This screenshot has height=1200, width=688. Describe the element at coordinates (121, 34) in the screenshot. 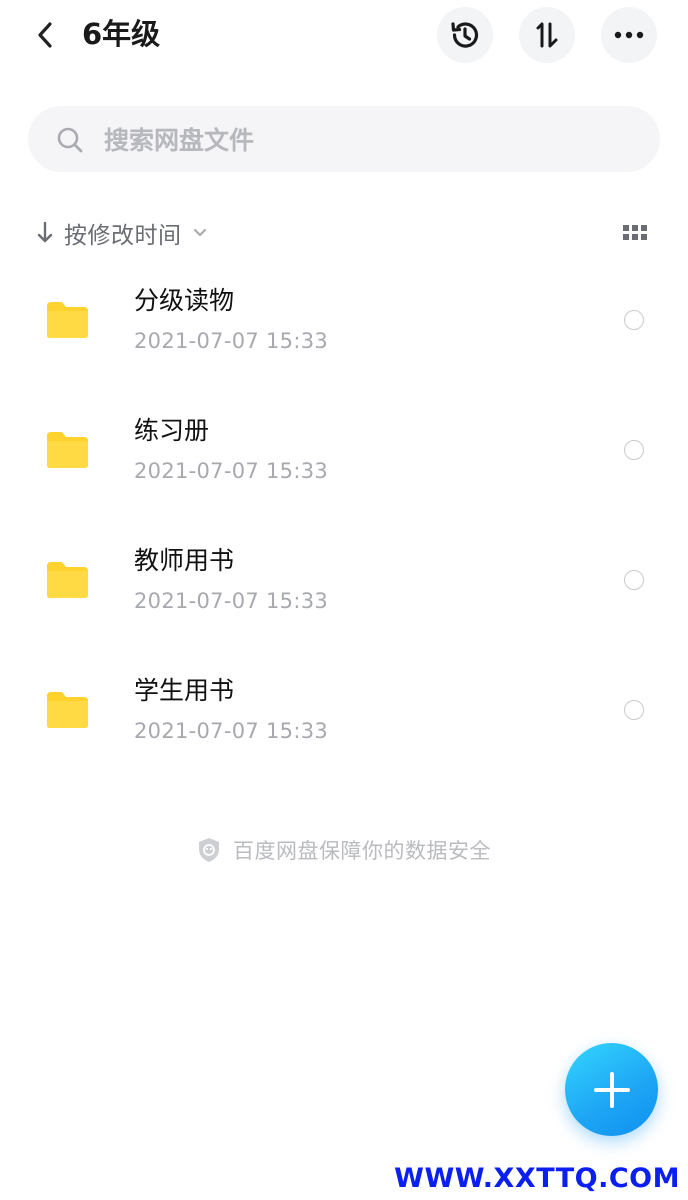

I see `page-title: 6年级` at that location.